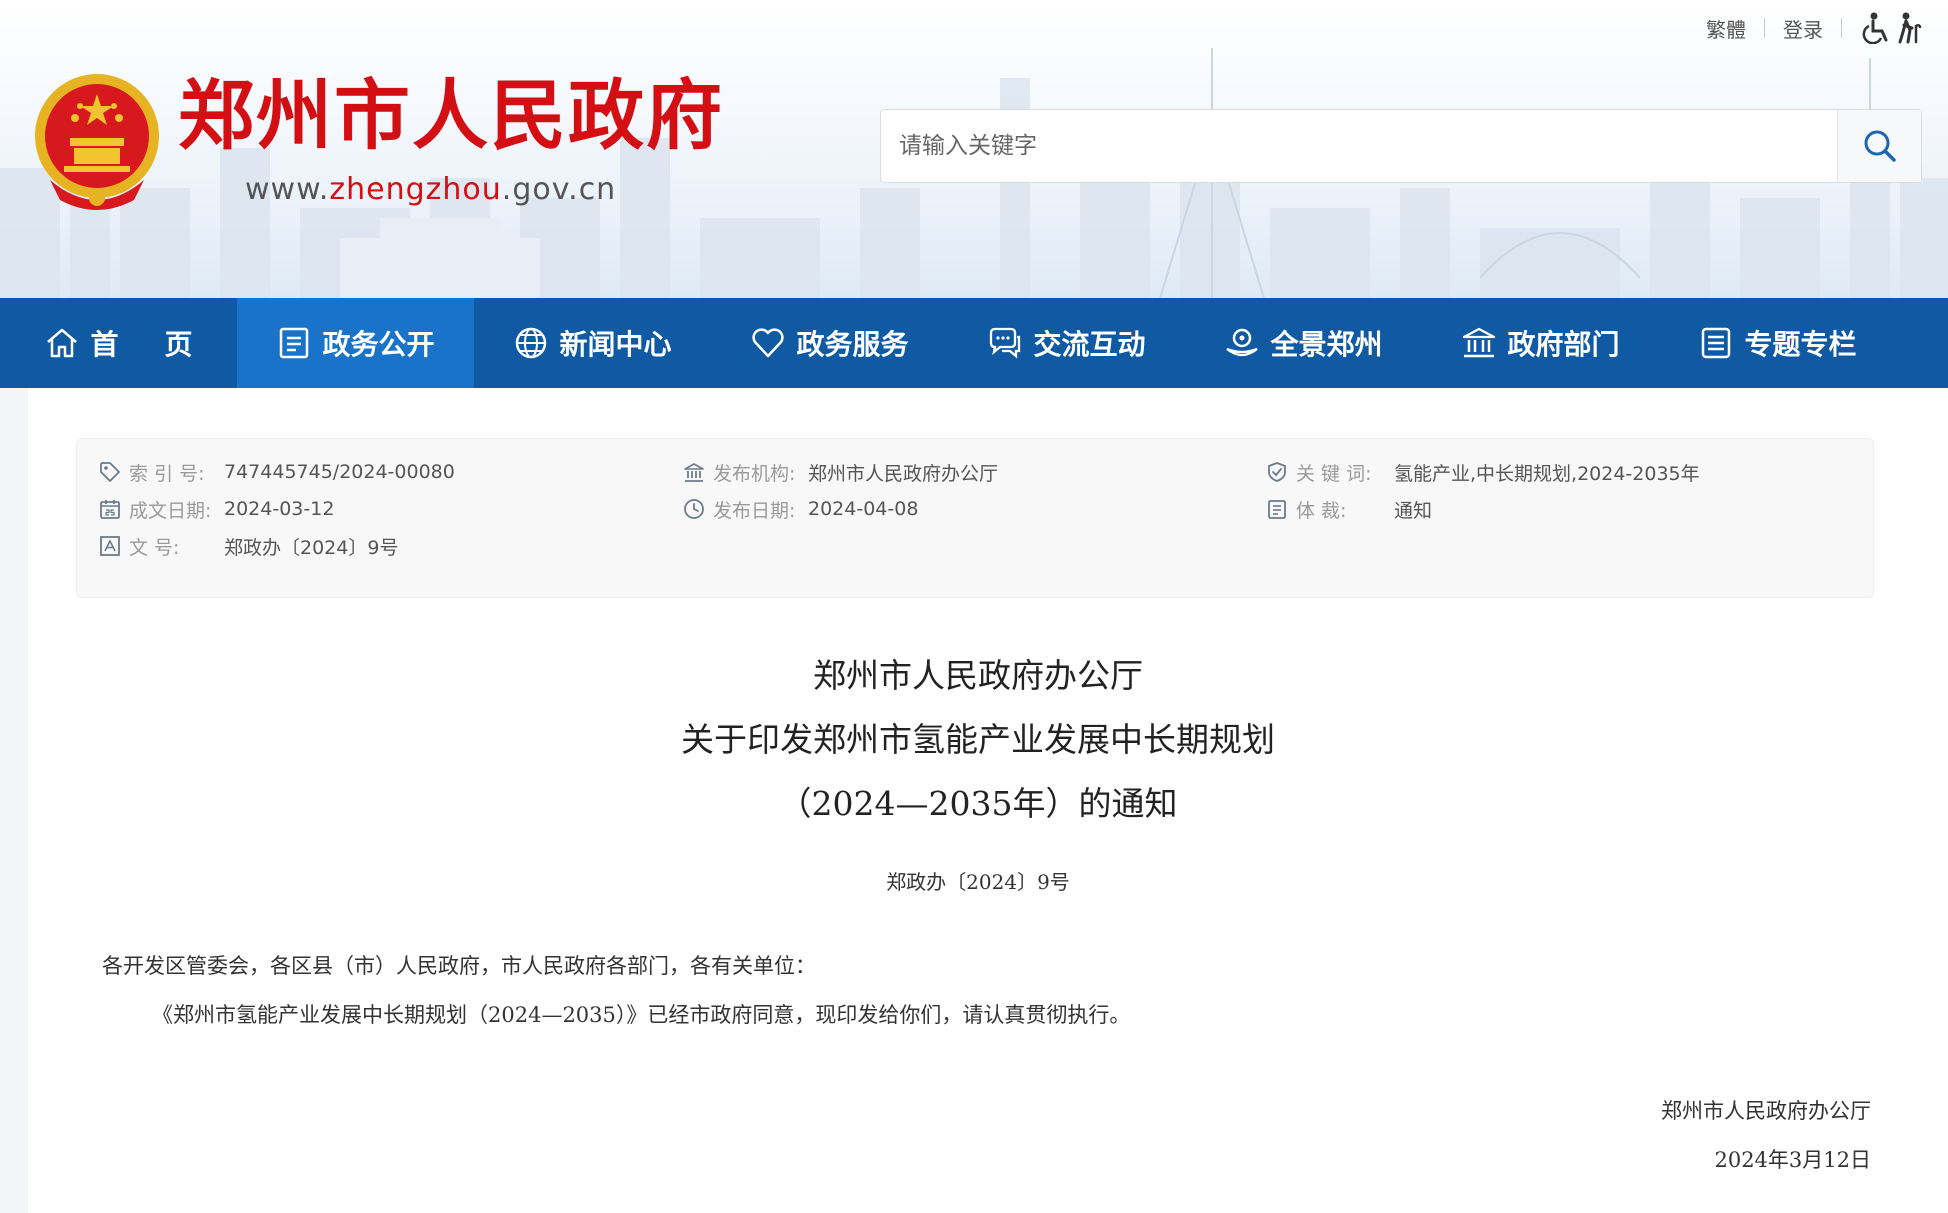 This screenshot has width=1948, height=1213. I want to click on elderly-mode-icon, so click(1909, 28).